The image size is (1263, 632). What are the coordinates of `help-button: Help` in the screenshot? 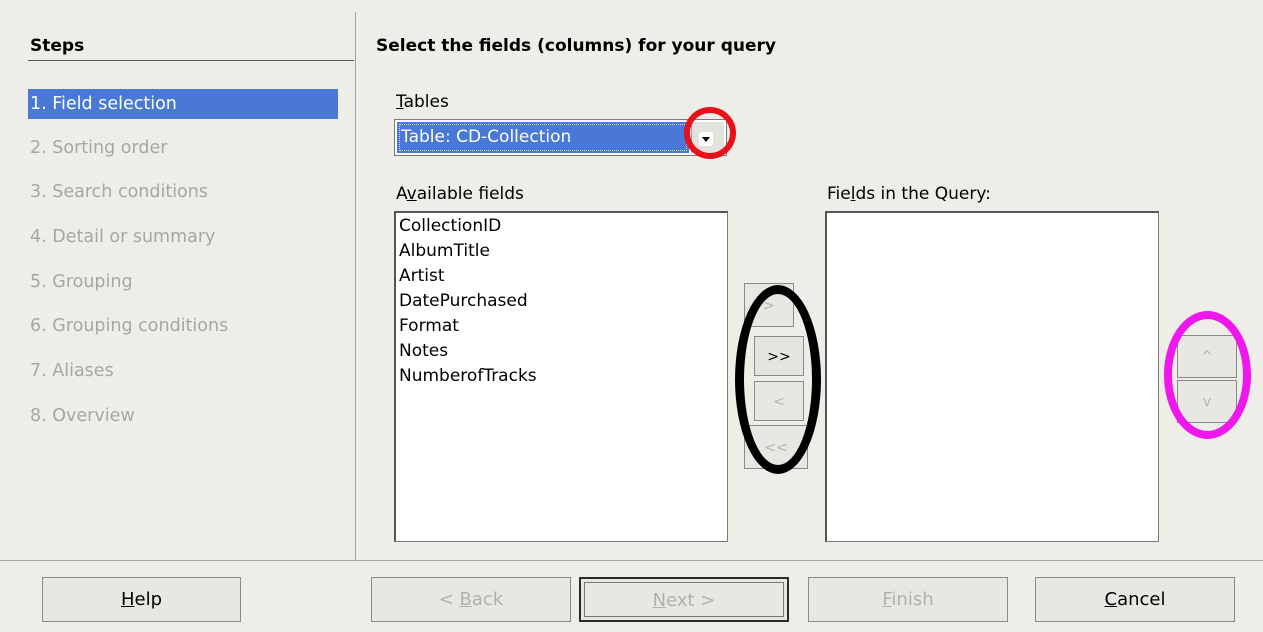 It's located at (141, 599).